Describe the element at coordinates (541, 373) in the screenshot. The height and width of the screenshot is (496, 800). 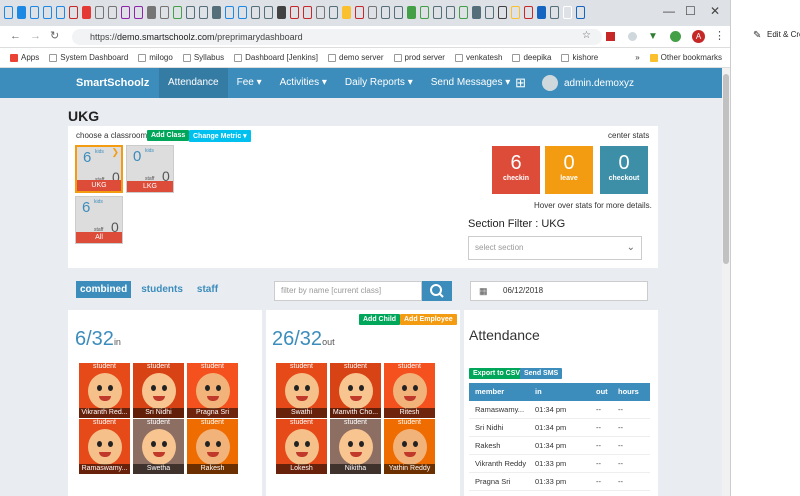
I see `send-sms-button: Send SMS` at that location.